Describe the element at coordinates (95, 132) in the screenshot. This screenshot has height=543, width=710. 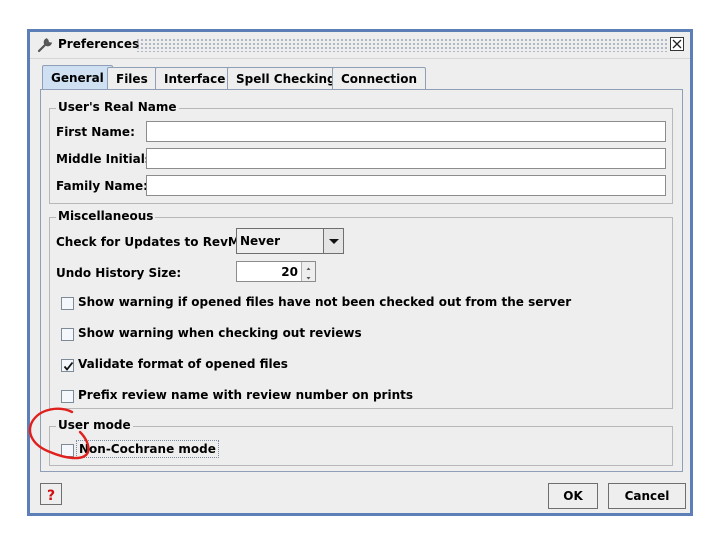
I see `first-name-label: First Name:` at that location.